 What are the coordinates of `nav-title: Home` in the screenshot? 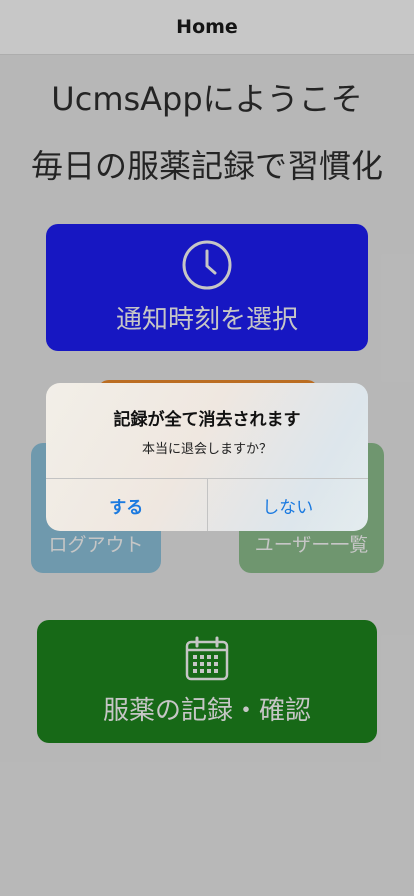 It's located at (207, 27).